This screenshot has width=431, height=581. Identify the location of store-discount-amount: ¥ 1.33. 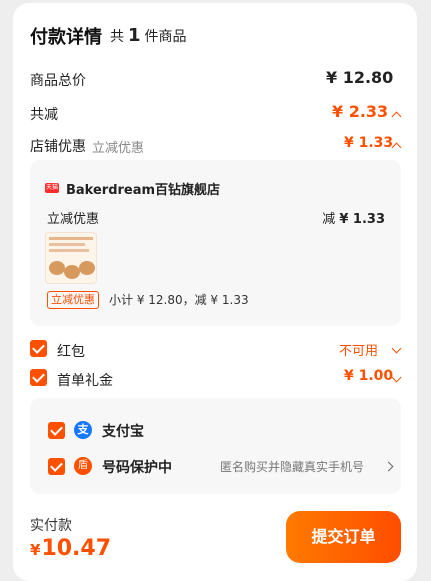
(368, 143).